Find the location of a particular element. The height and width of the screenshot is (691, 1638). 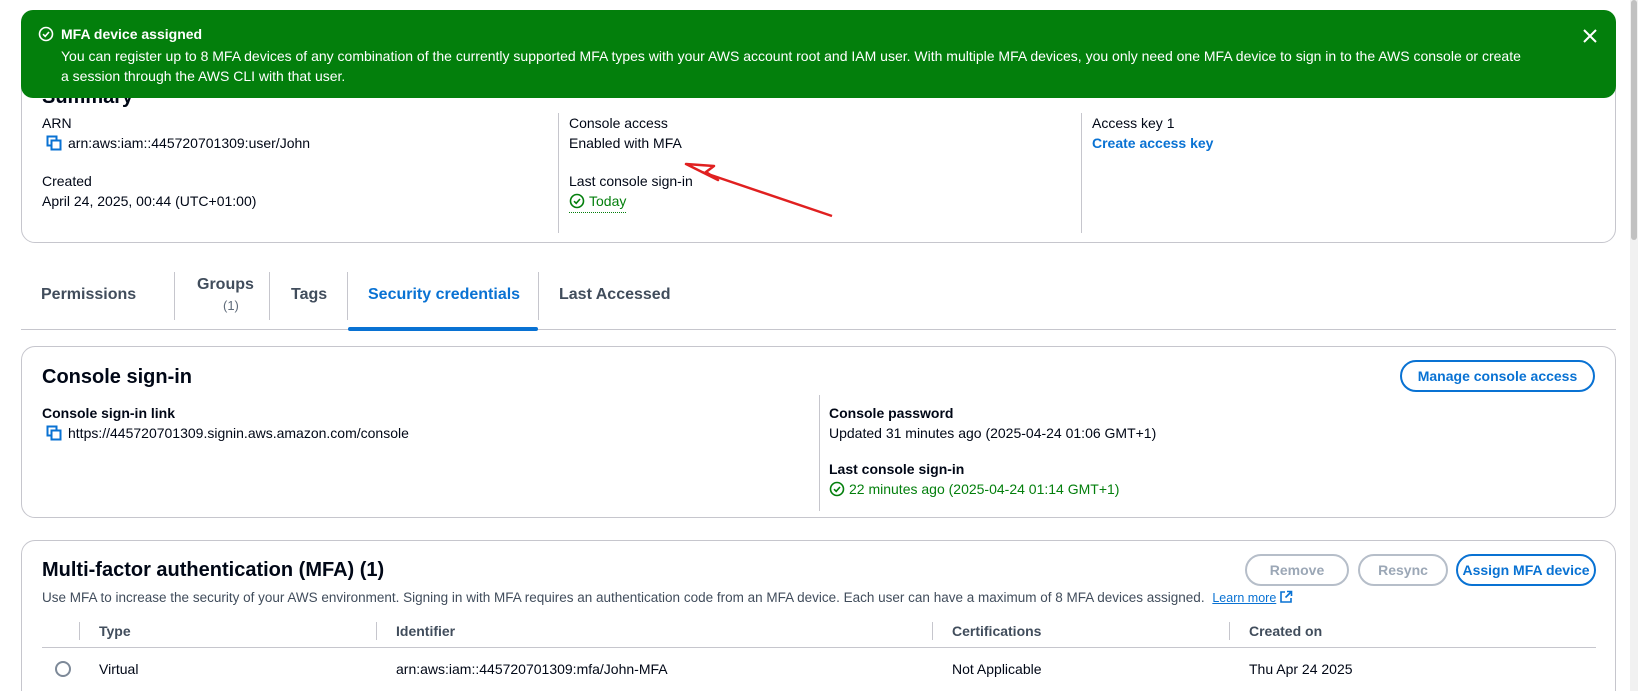

mfa-title: Multi-factor authentication (MFA) (1) is located at coordinates (213, 570).